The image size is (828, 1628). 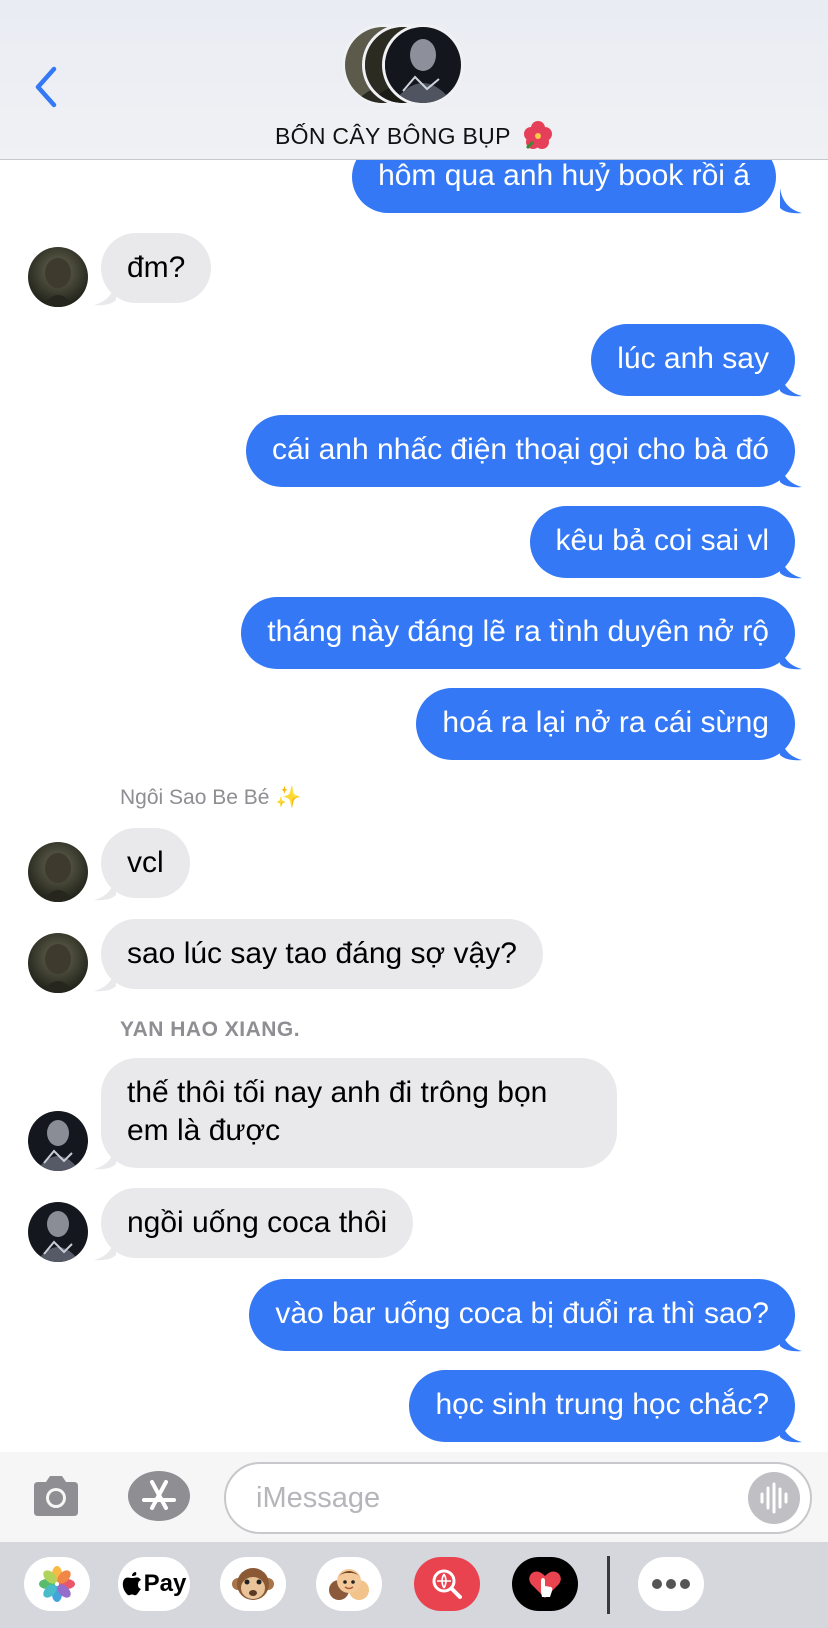 I want to click on audio-message-button, so click(x=774, y=1498).